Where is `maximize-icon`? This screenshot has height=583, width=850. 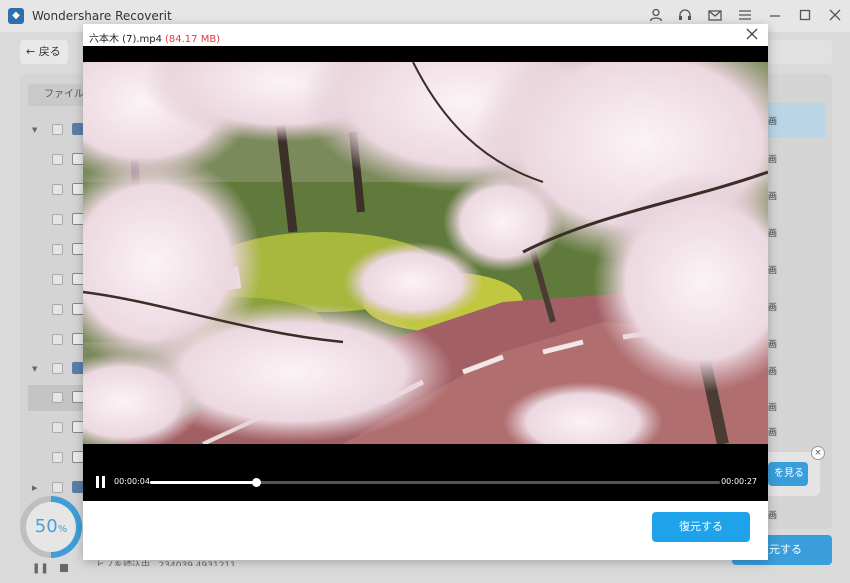
maximize-icon is located at coordinates (805, 16).